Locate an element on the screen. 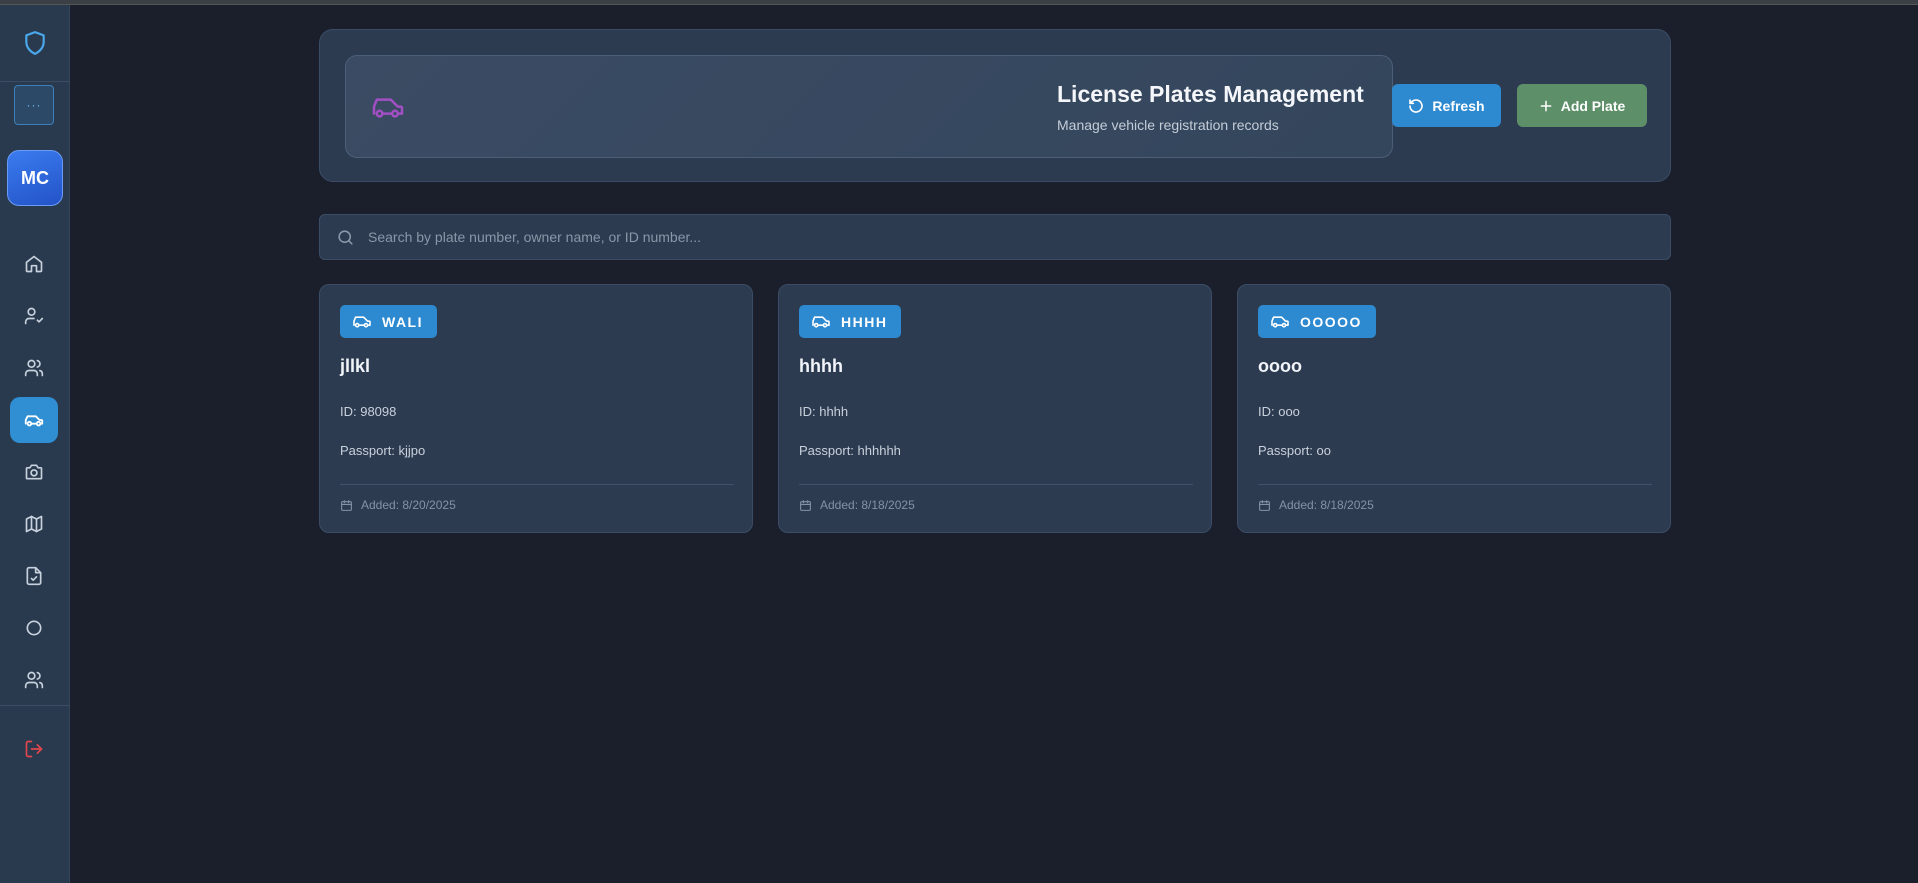 This screenshot has width=1918, height=883. search-input is located at coordinates (1013, 237).